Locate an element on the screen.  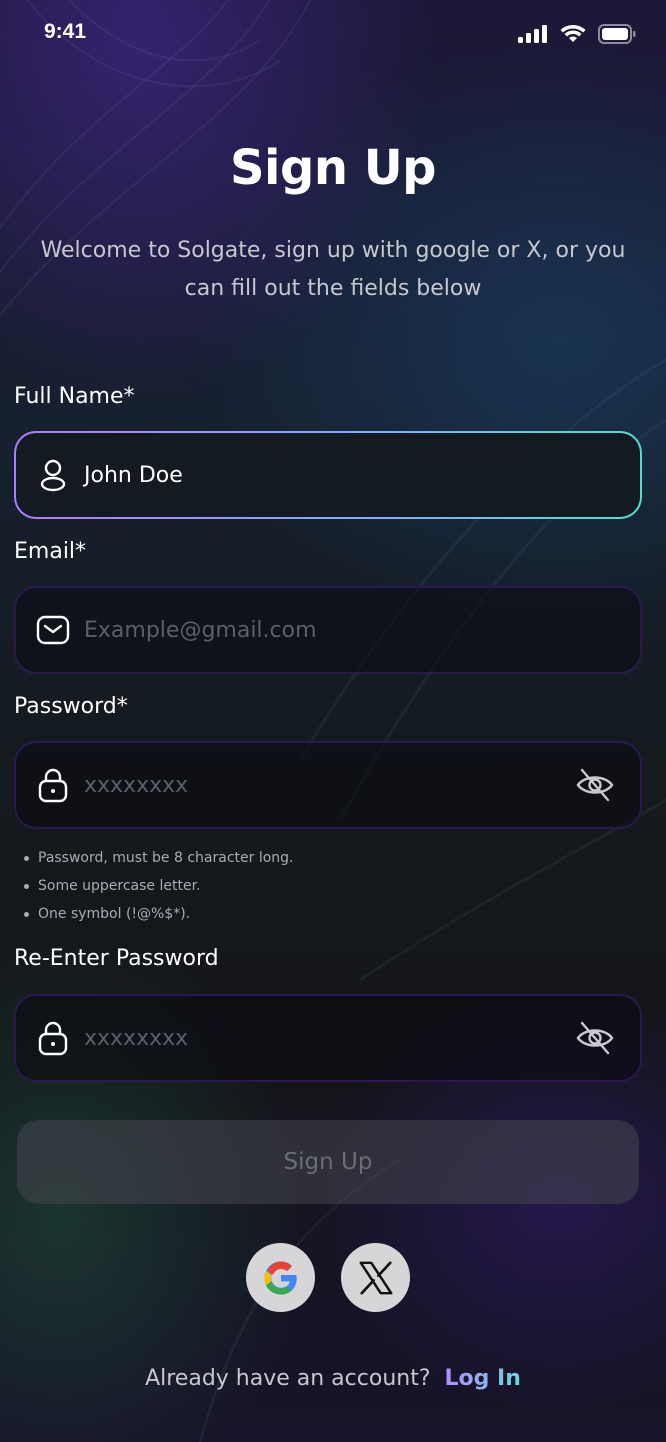
full-name-value: John Doe is located at coordinates (133, 475).